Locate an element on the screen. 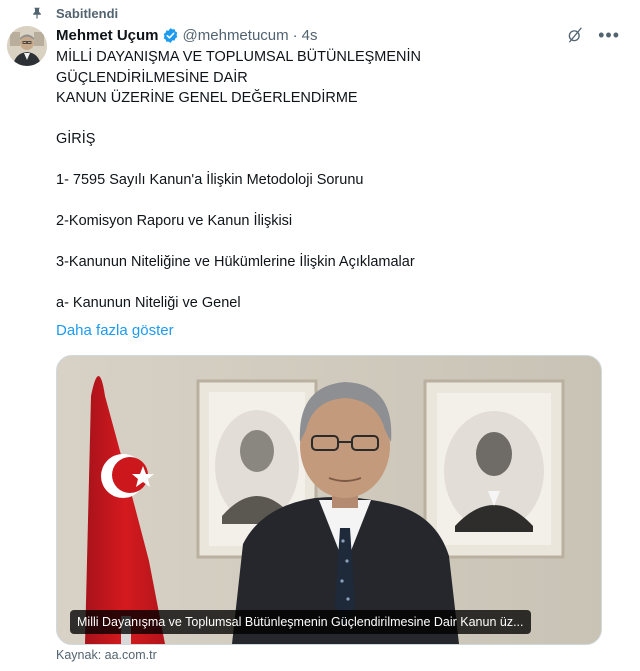  tweet-header: Mehmet Uçum @mehmetucum · 4s is located at coordinates (186, 35).